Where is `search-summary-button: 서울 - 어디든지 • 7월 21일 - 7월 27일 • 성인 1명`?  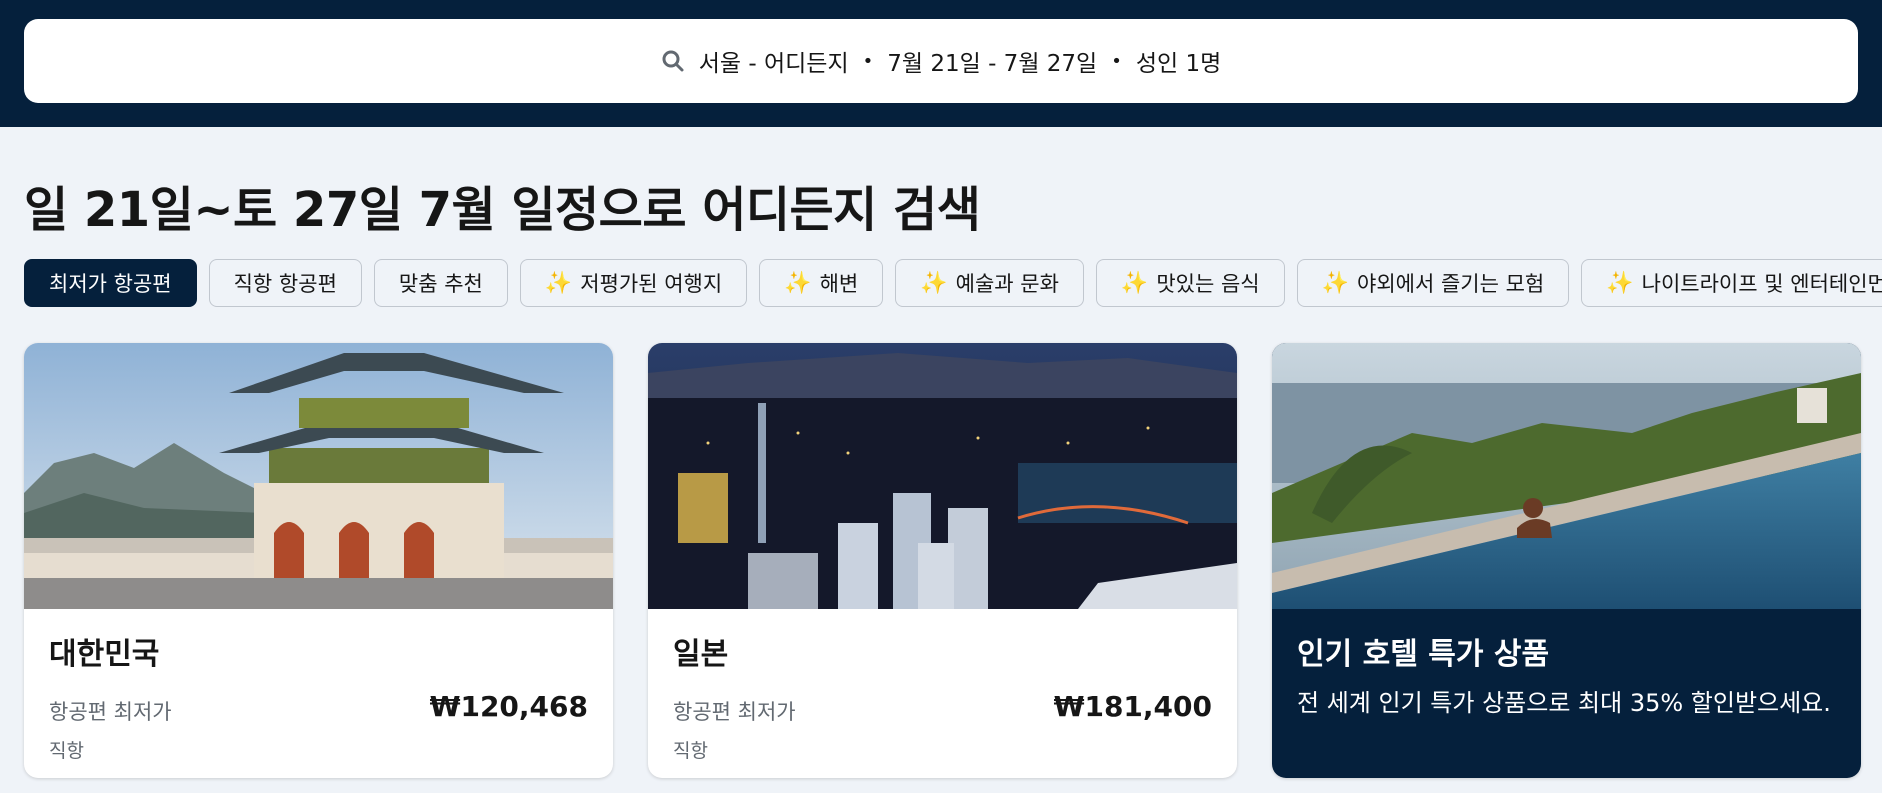 search-summary-button: 서울 - 어디든지 • 7월 21일 - 7월 27일 • 성인 1명 is located at coordinates (941, 61).